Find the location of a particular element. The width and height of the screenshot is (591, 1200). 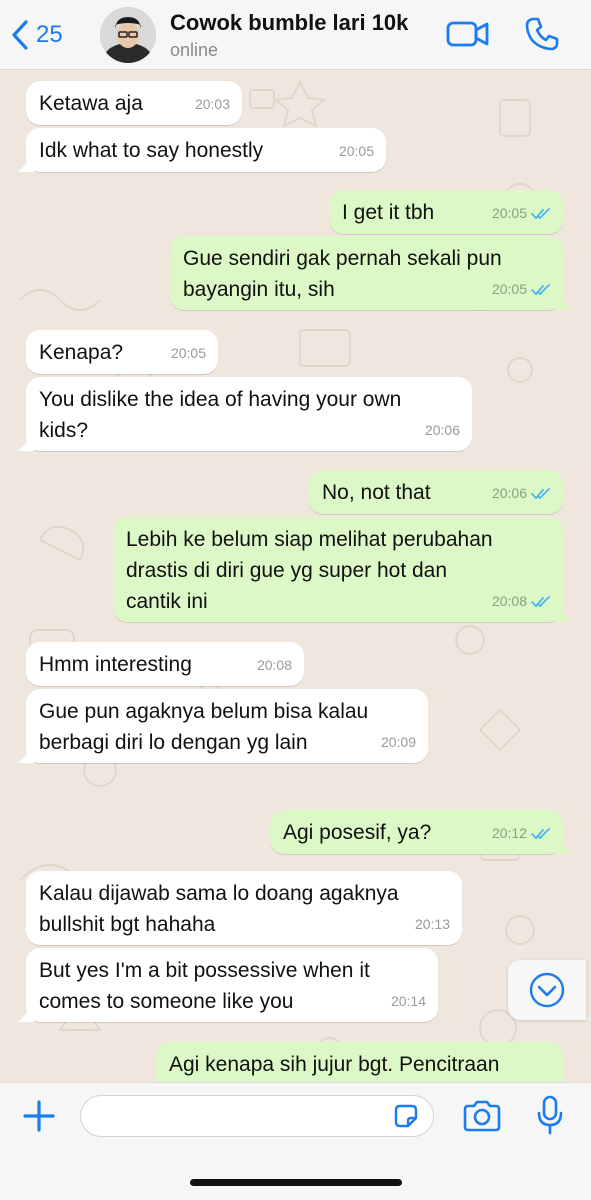

back-button: 25 is located at coordinates (36, 35).